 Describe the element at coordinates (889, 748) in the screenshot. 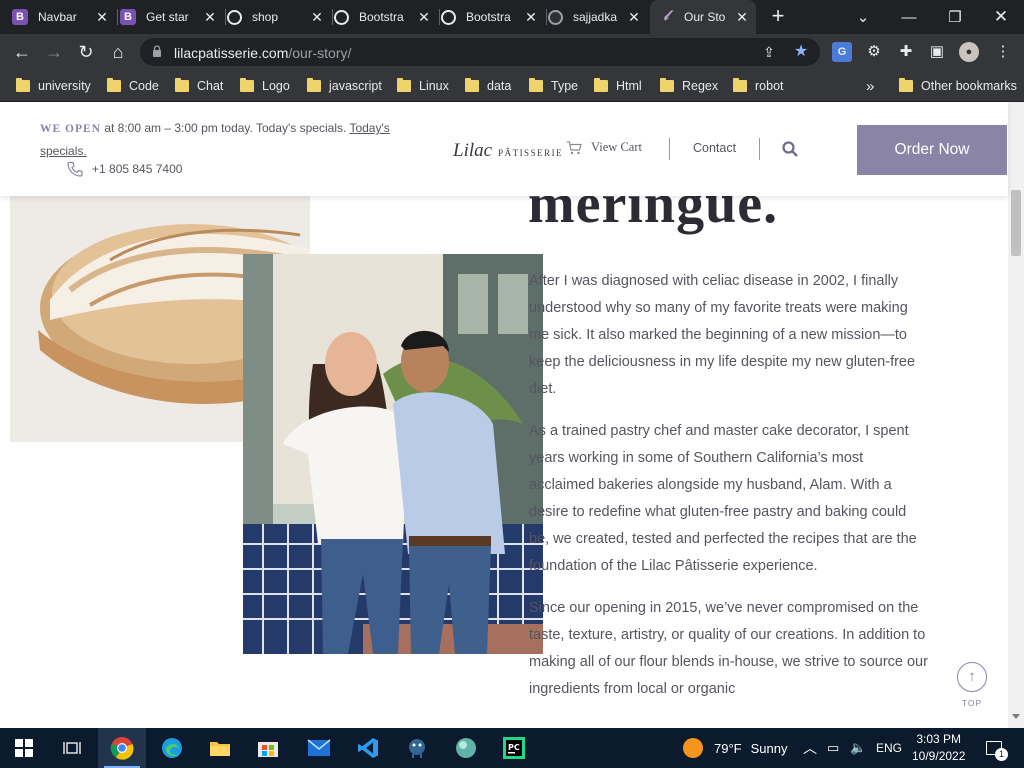

I see `input-language: ENG` at that location.